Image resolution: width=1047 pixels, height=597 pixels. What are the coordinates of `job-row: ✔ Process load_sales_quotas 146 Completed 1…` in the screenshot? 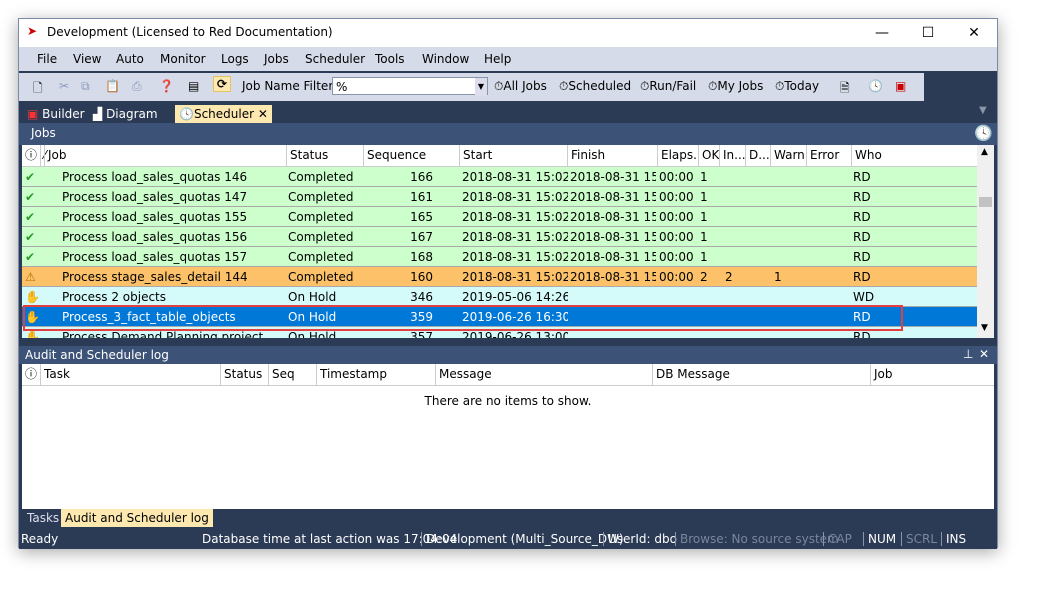 It's located at (499, 177).